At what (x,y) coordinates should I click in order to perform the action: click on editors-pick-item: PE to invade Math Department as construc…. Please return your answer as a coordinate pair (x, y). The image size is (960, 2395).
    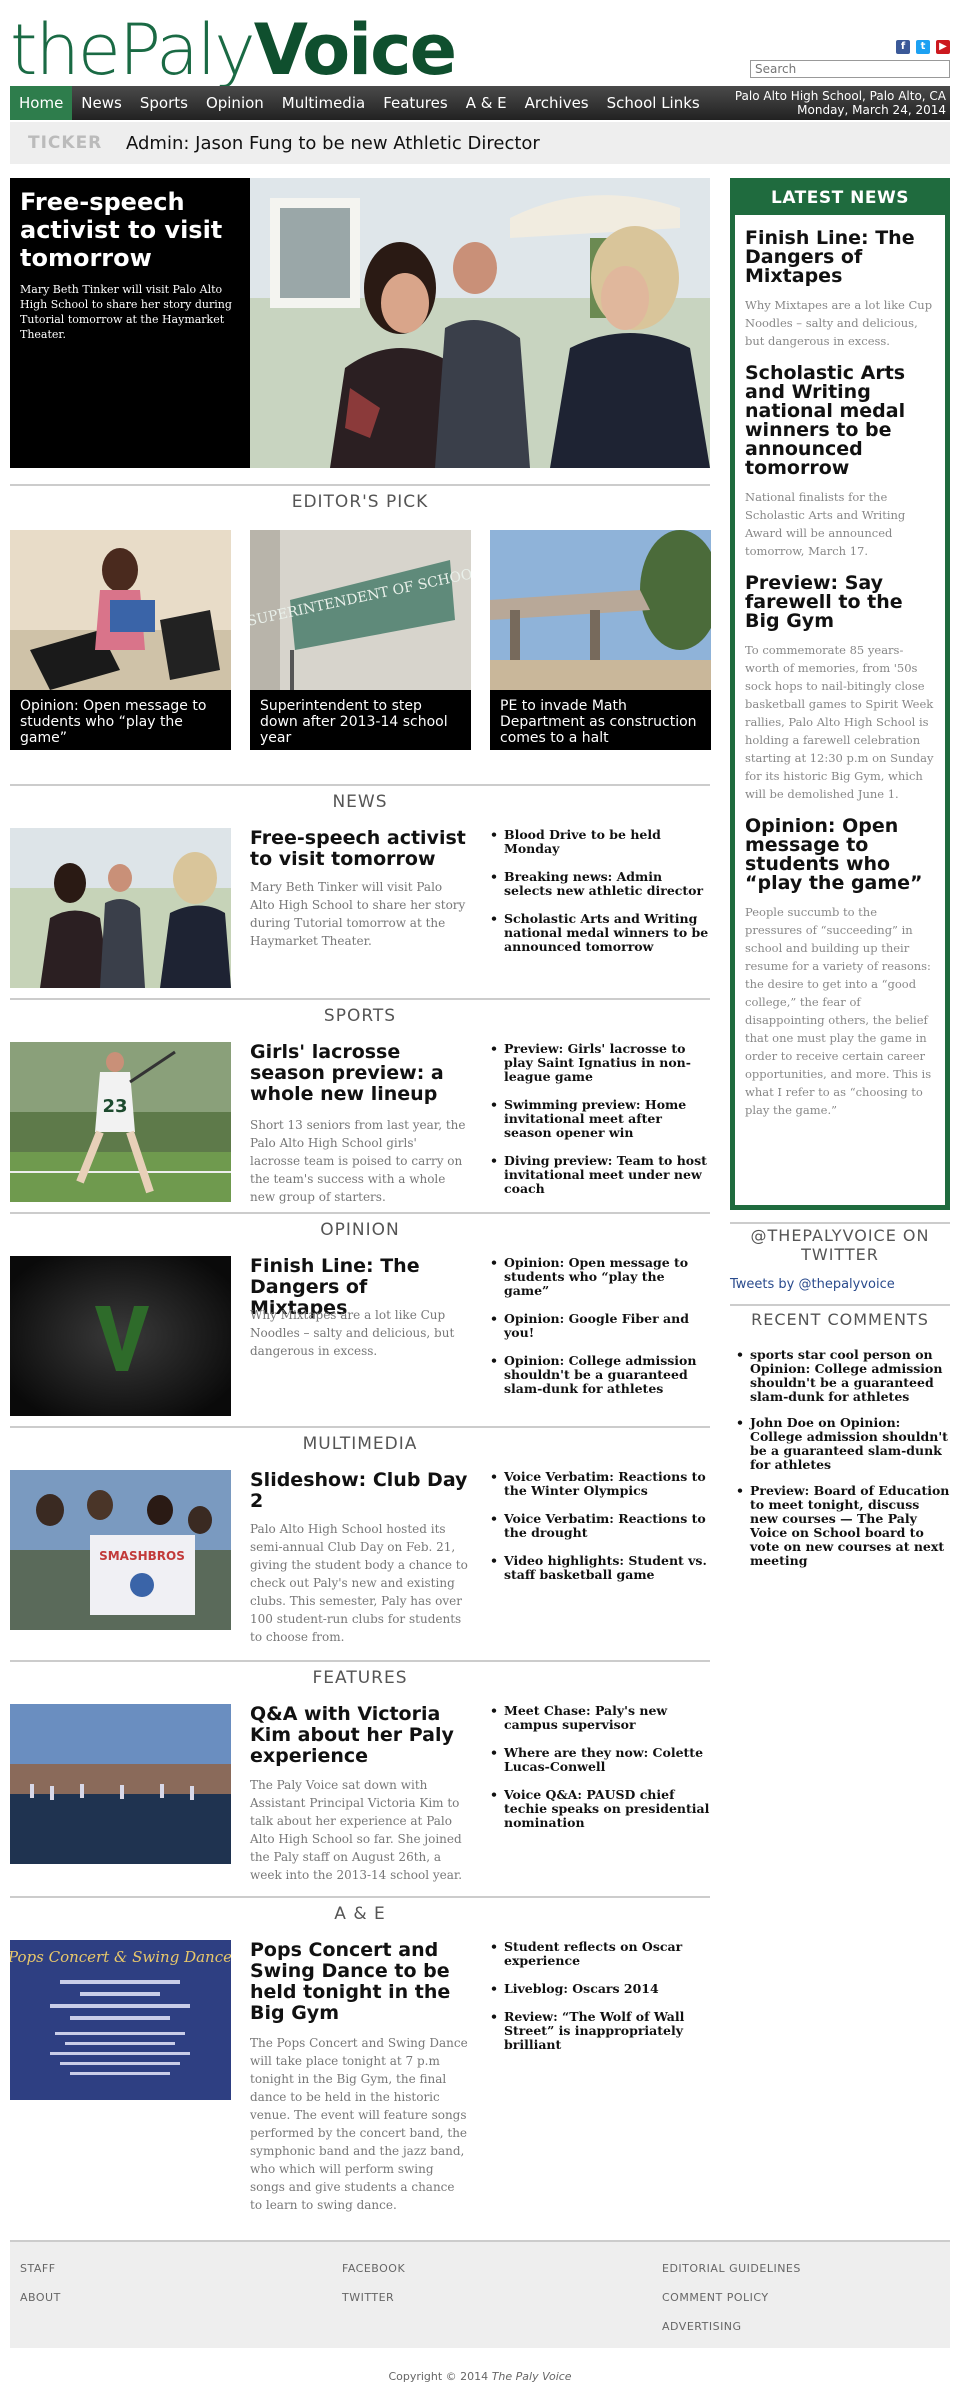
    Looking at the image, I should click on (600, 640).